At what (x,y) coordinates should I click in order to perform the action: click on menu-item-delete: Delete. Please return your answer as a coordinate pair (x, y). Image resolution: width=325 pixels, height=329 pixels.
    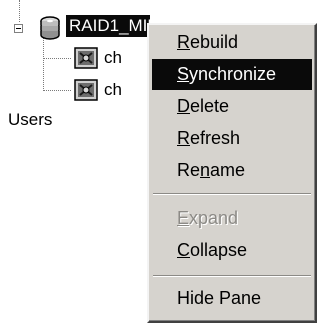
    Looking at the image, I should click on (232, 106).